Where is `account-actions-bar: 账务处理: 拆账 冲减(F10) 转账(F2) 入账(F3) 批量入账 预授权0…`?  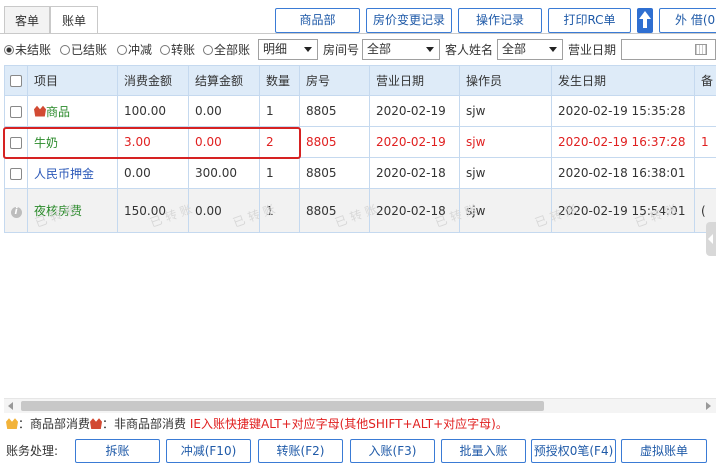
account-actions-bar: 账务处理: 拆账 冲减(F10) 转账(F2) 入账(F3) 批量入账 预授权0… is located at coordinates (358, 451).